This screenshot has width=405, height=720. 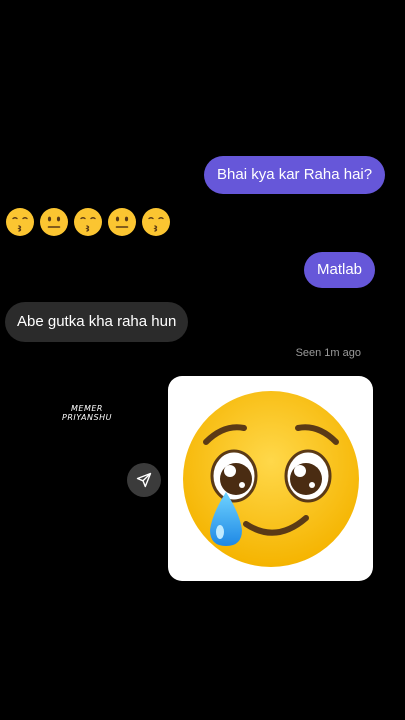 I want to click on watermark: MEMER PRIYANSHU, so click(x=87, y=413).